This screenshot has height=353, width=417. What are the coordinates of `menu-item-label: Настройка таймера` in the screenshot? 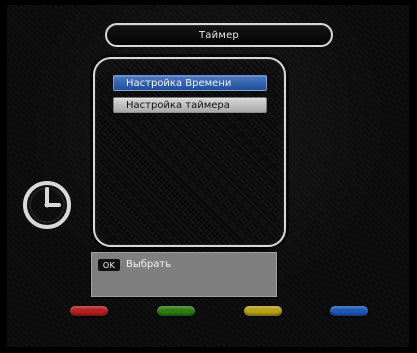 It's located at (178, 105).